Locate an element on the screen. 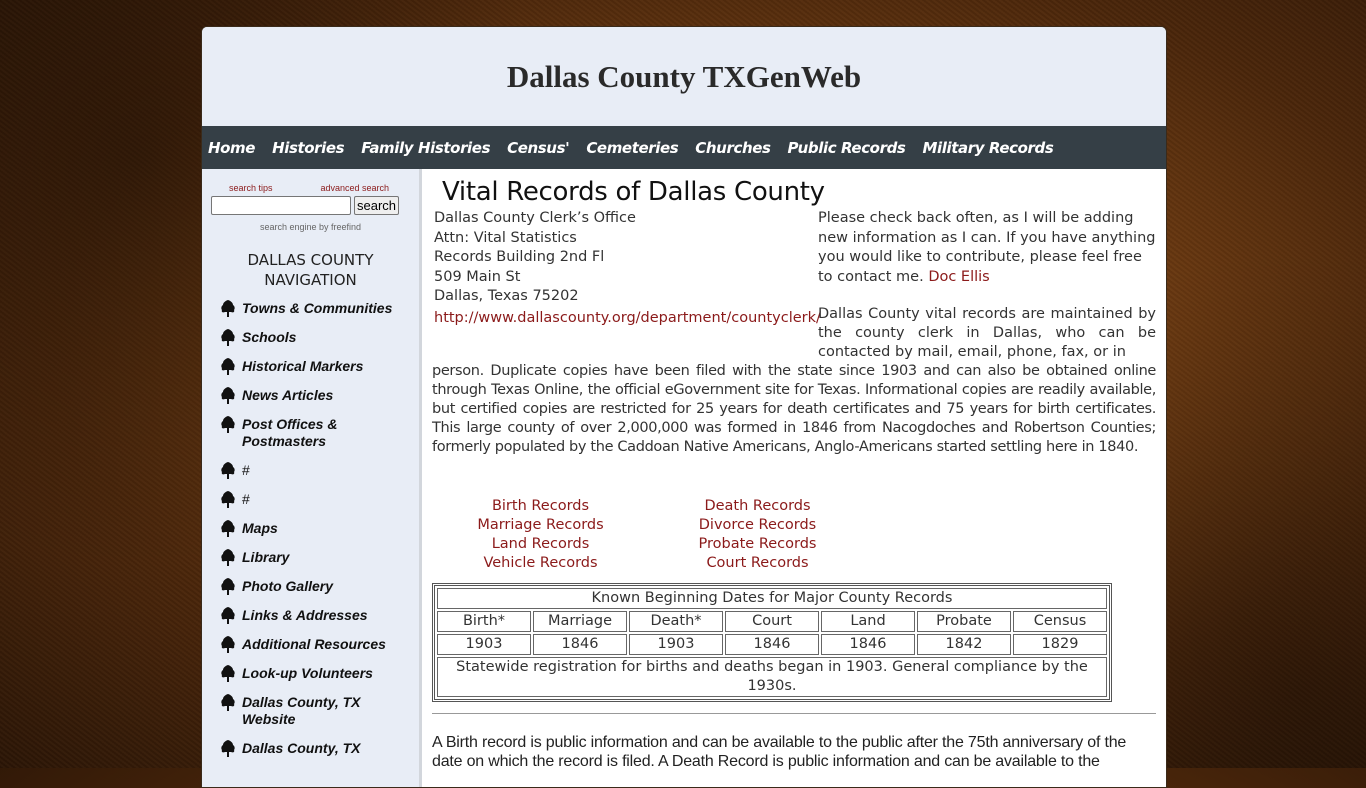  vehicle-records-link: Vehicle Records is located at coordinates (540, 563).